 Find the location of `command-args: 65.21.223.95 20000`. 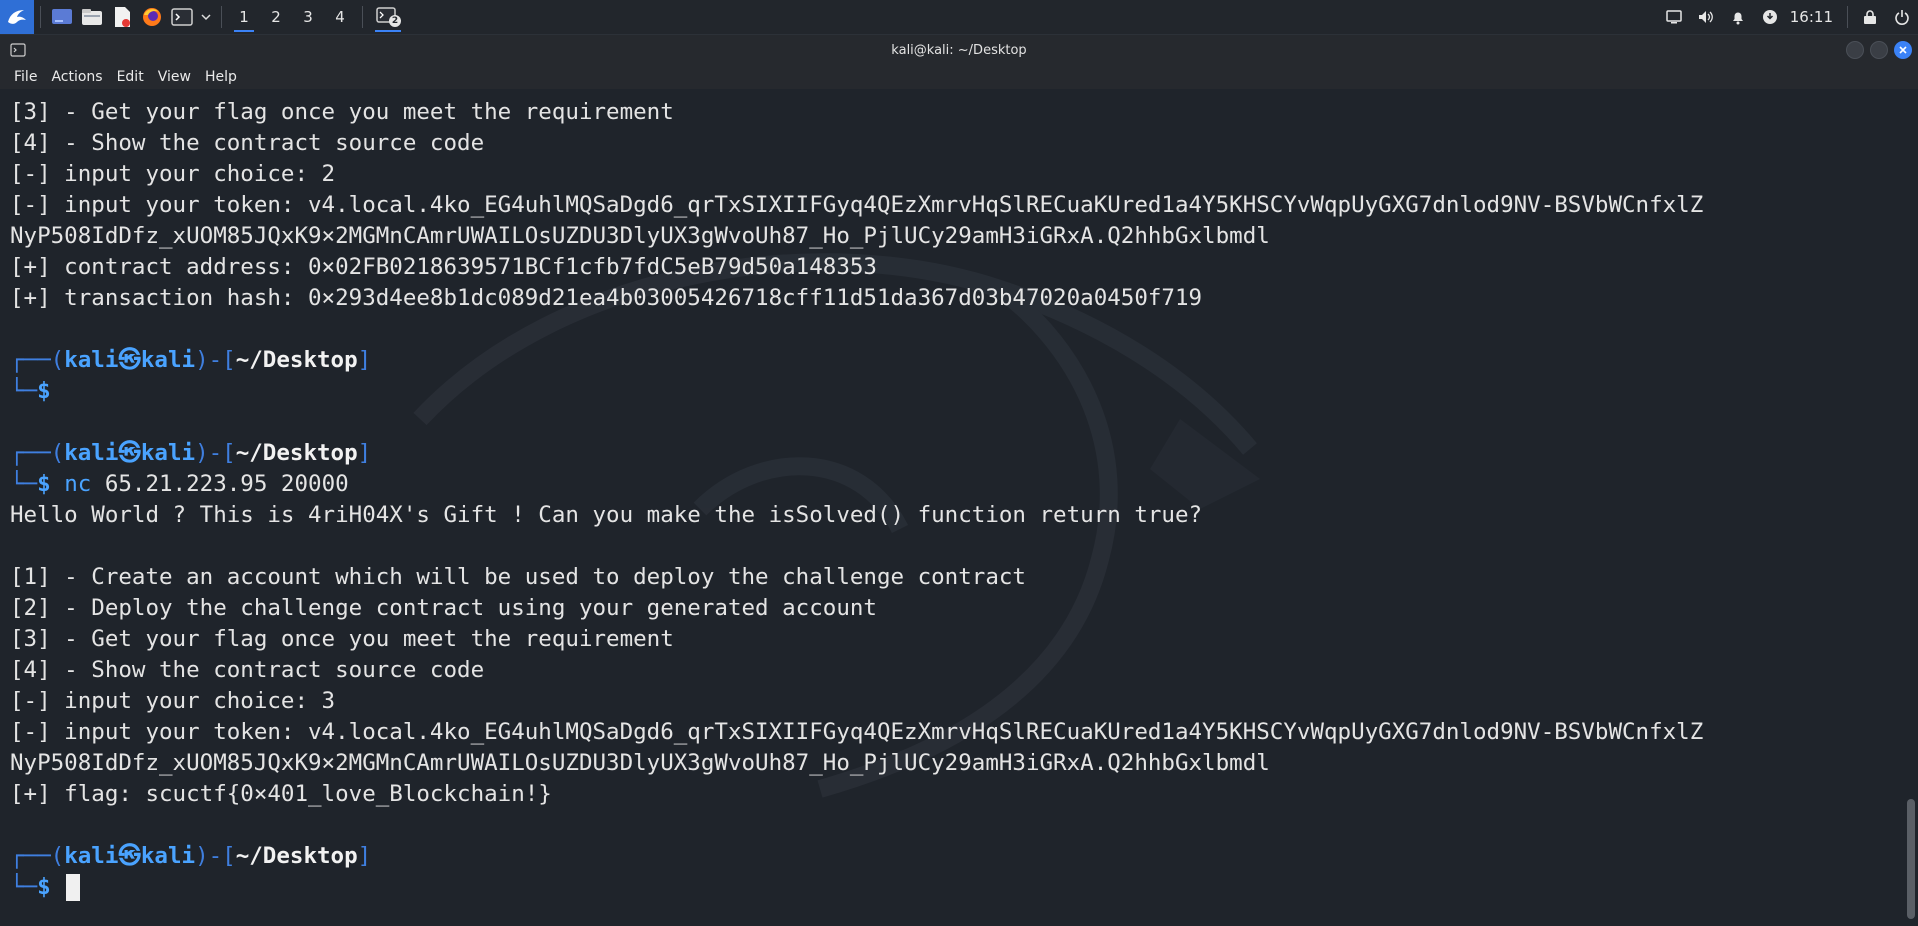

command-args: 65.21.223.95 20000 is located at coordinates (220, 484).